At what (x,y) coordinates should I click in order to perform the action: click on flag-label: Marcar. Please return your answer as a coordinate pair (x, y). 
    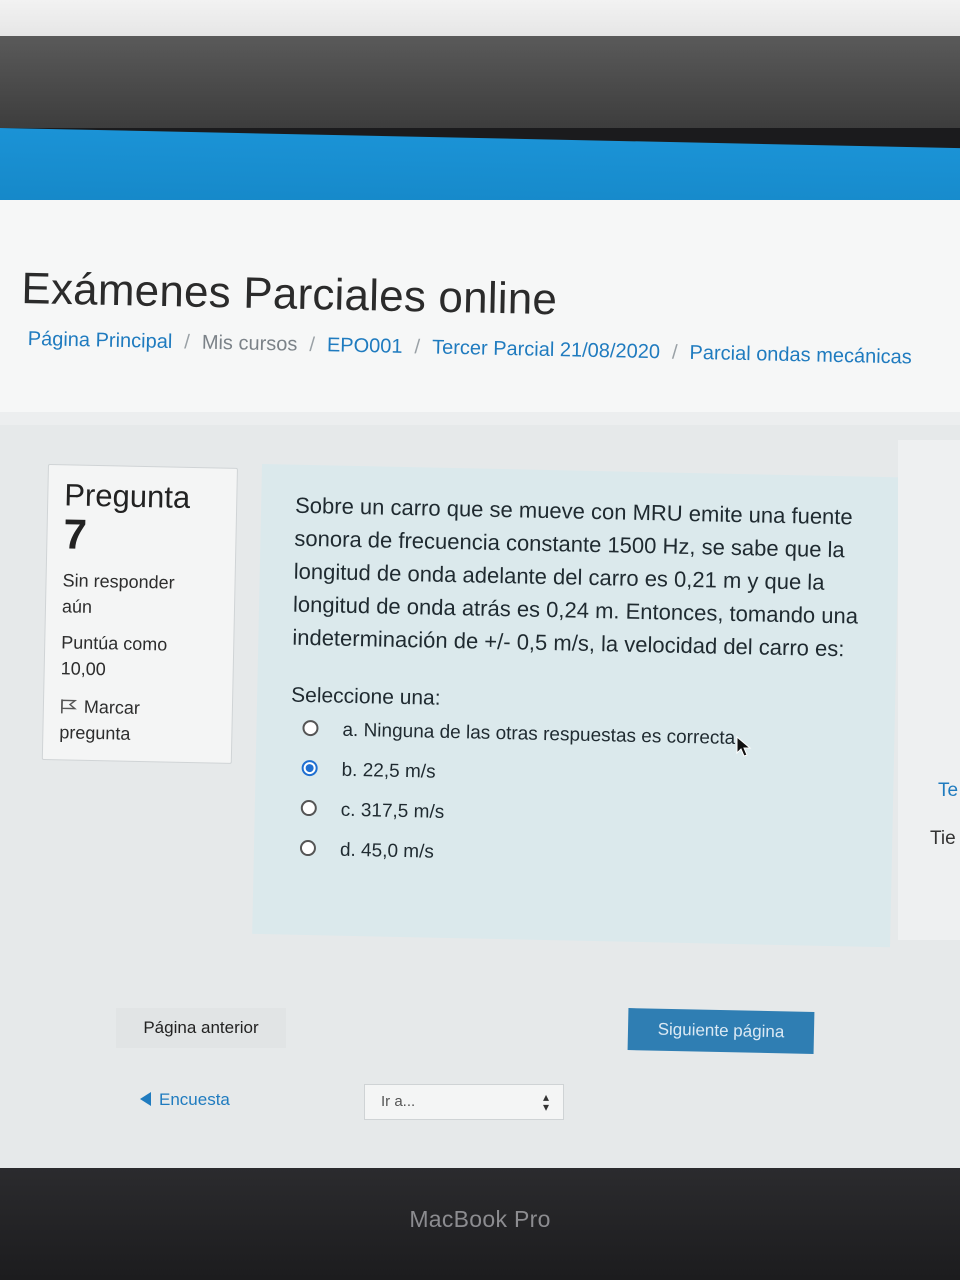
    Looking at the image, I should click on (112, 707).